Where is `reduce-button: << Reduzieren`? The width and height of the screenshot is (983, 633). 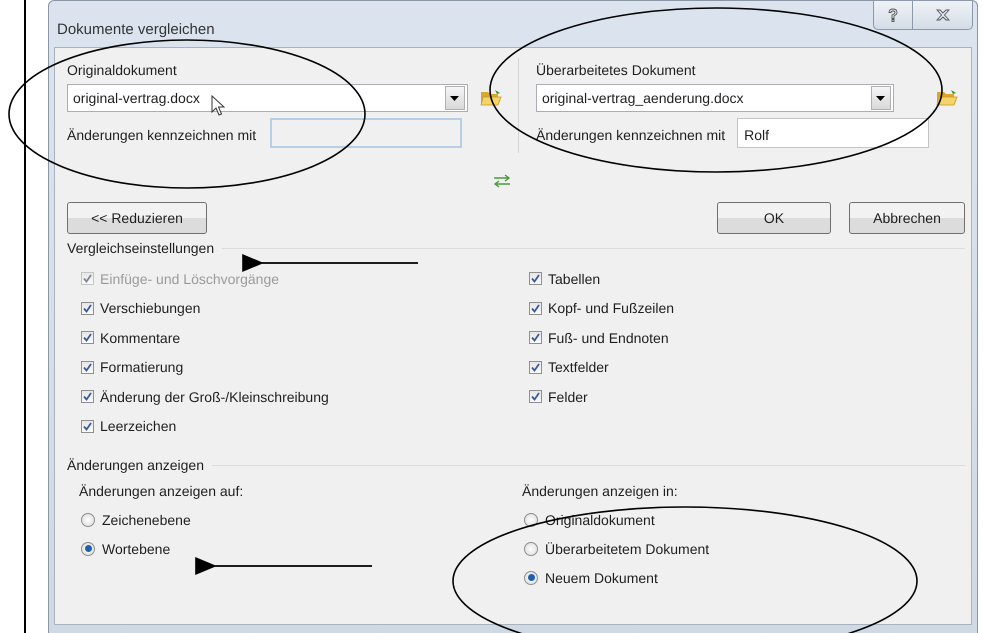
reduce-button: << Reduzieren is located at coordinates (137, 218).